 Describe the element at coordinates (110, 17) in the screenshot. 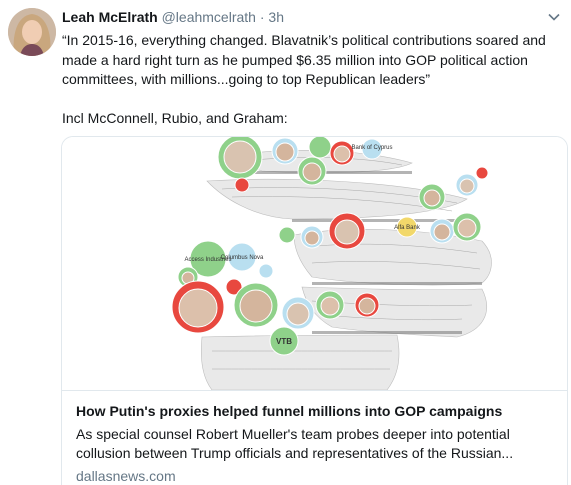

I see `author-name: Leah McElrath` at that location.